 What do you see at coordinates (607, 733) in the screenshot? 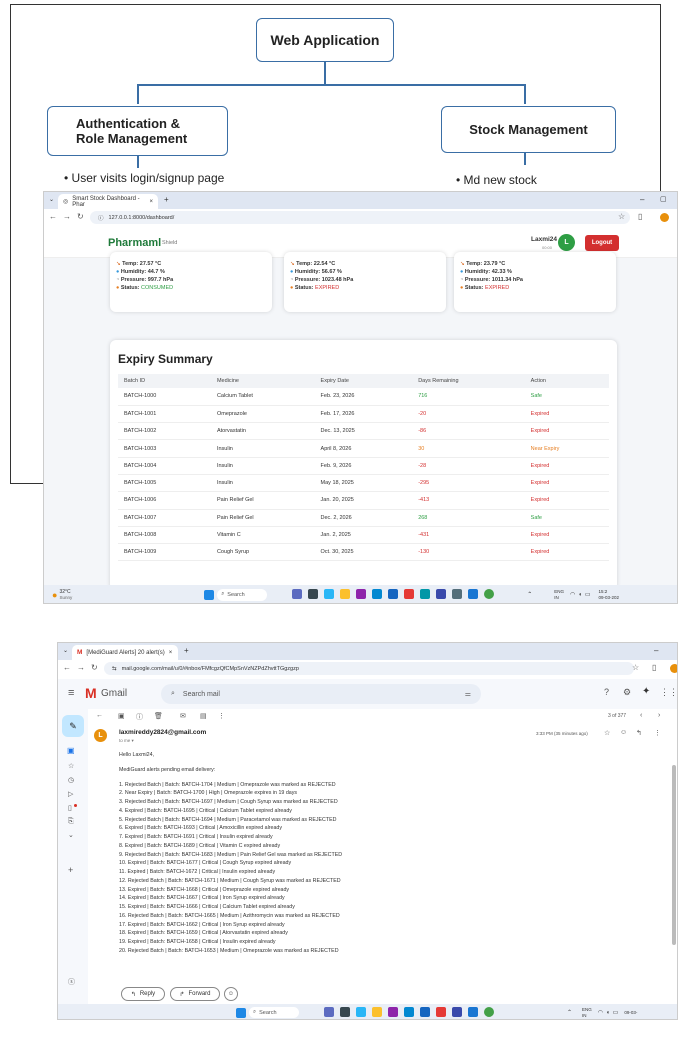
I see `star-icon: ☆` at bounding box center [607, 733].